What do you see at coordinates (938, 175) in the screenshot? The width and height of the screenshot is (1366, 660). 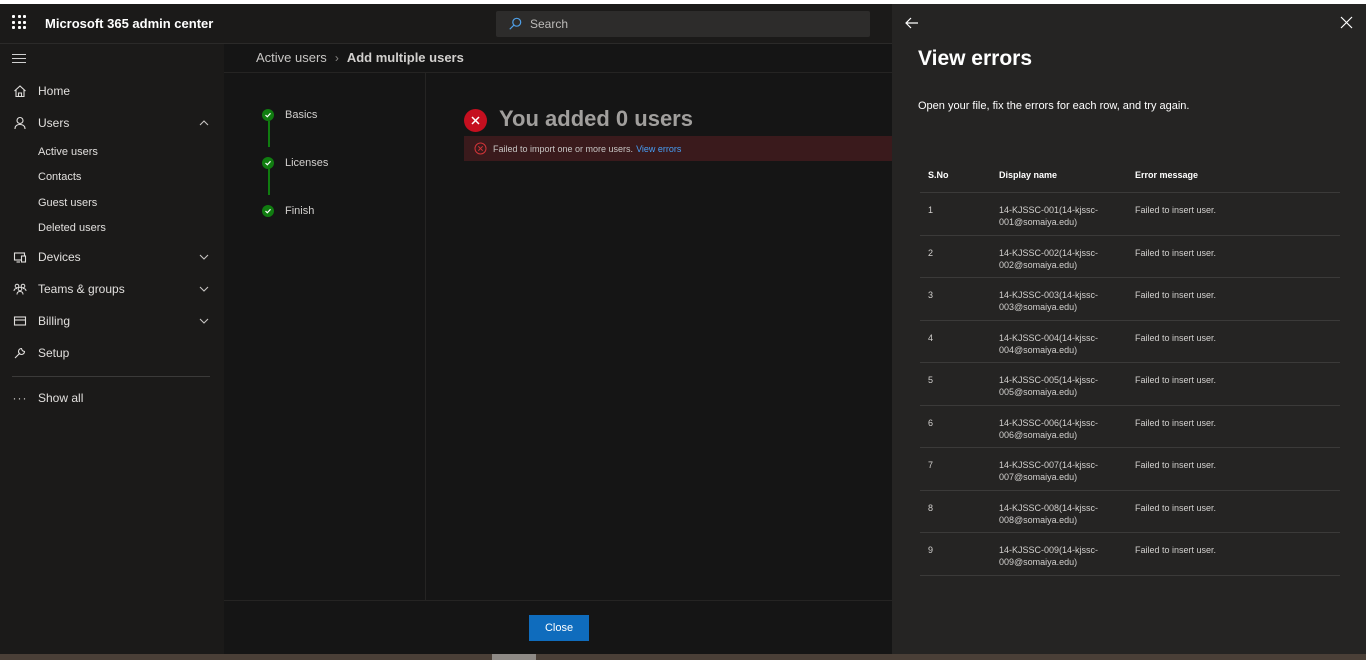 I see `column-header-sno: S.No` at bounding box center [938, 175].